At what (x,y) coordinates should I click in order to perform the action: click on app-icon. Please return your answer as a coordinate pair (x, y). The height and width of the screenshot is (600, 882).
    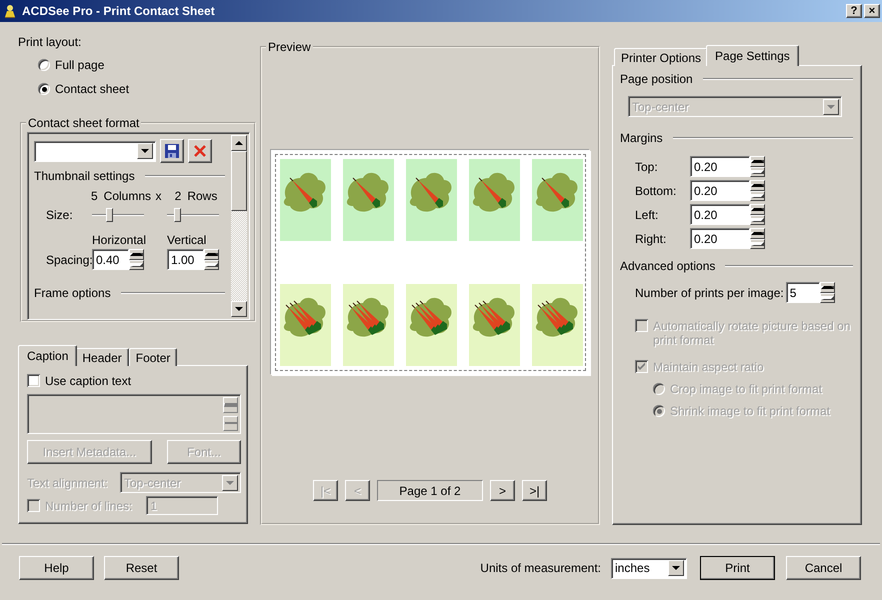
    Looking at the image, I should click on (10, 11).